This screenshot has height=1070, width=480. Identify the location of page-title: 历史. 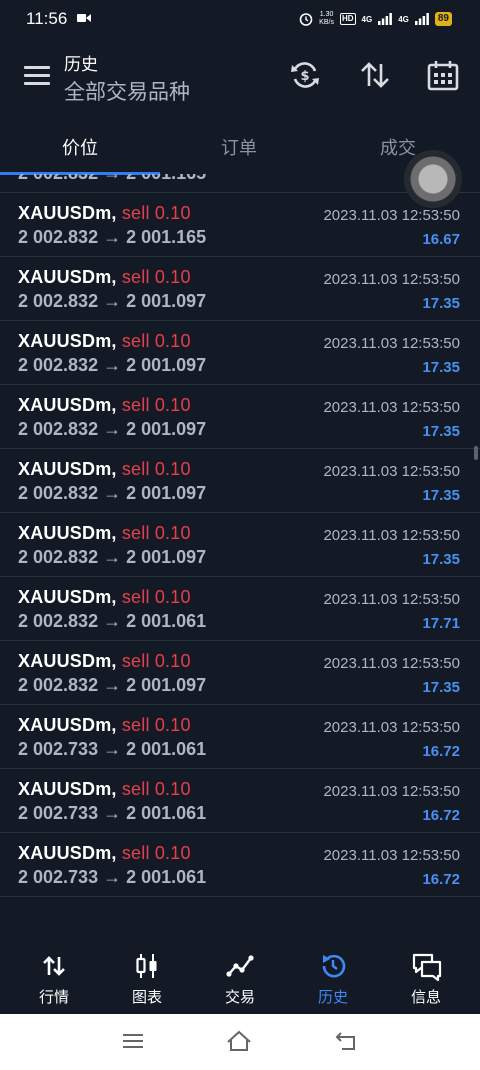
(81, 65).